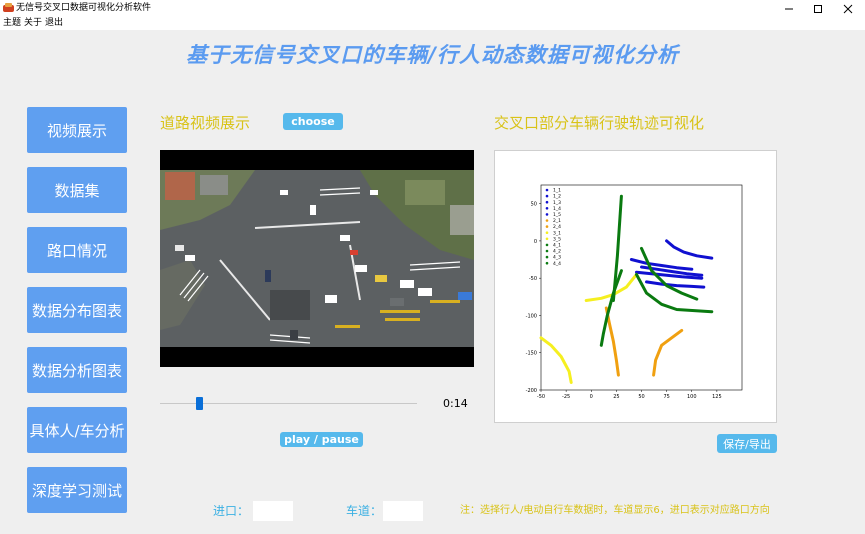  Describe the element at coordinates (641, 287) in the screenshot. I see `plot-area` at that location.